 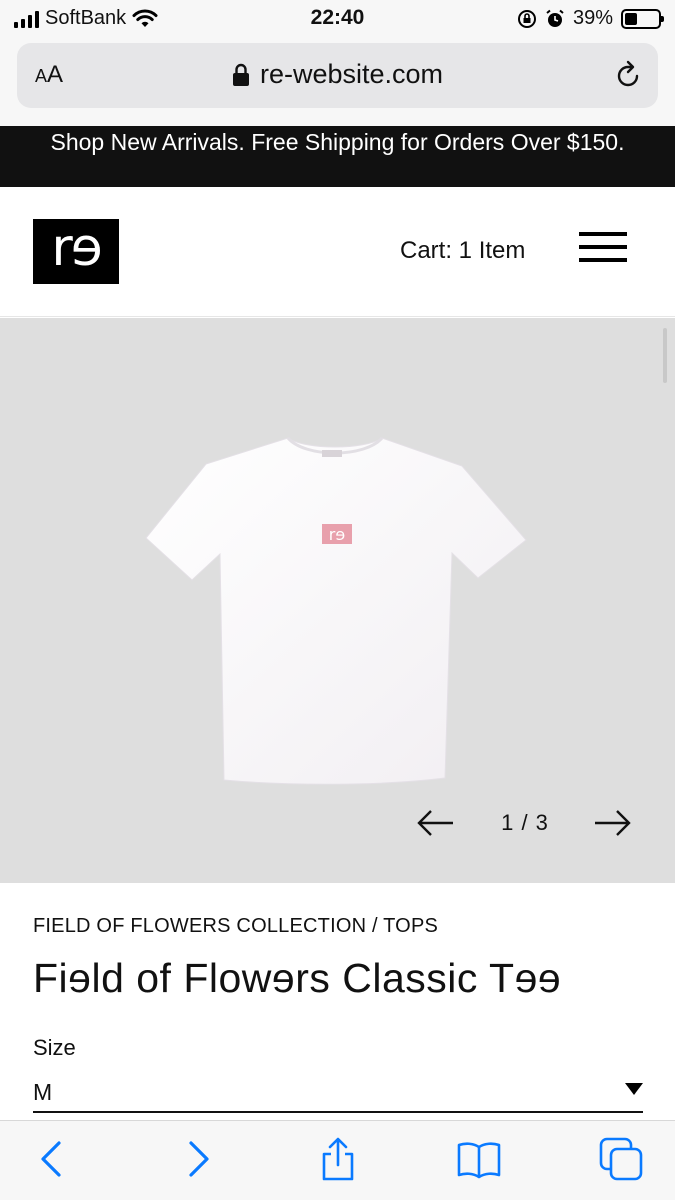 What do you see at coordinates (240, 74) in the screenshot?
I see `lock-icon` at bounding box center [240, 74].